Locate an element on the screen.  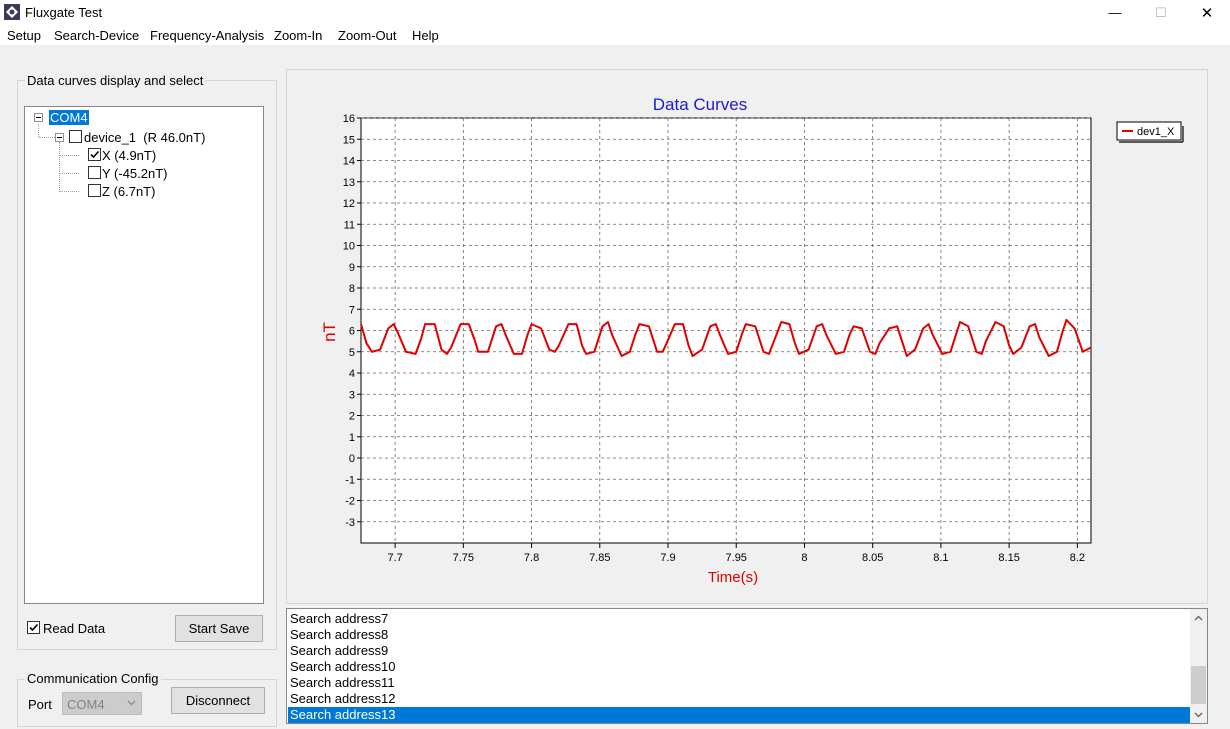
scroll-up-icon is located at coordinates (1198, 617).